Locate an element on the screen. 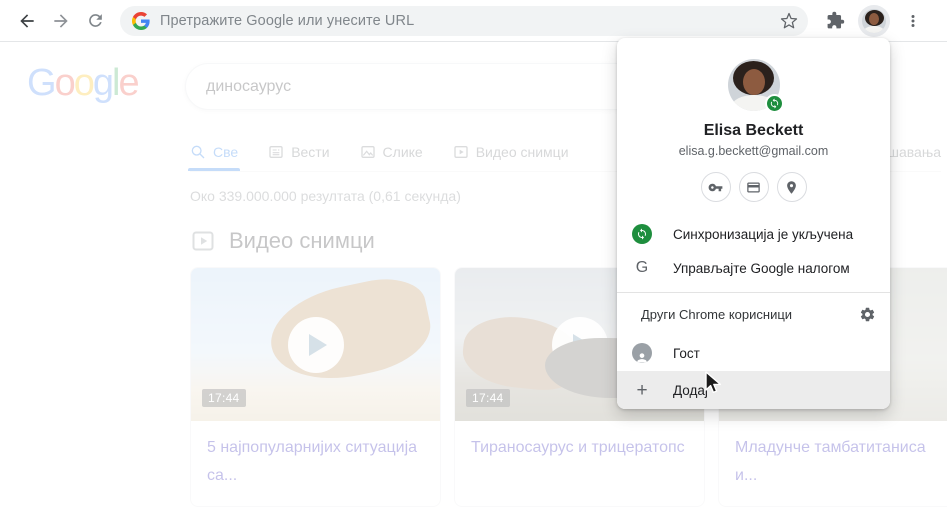 The height and width of the screenshot is (531, 947). profile-shortcuts is located at coordinates (753, 194).